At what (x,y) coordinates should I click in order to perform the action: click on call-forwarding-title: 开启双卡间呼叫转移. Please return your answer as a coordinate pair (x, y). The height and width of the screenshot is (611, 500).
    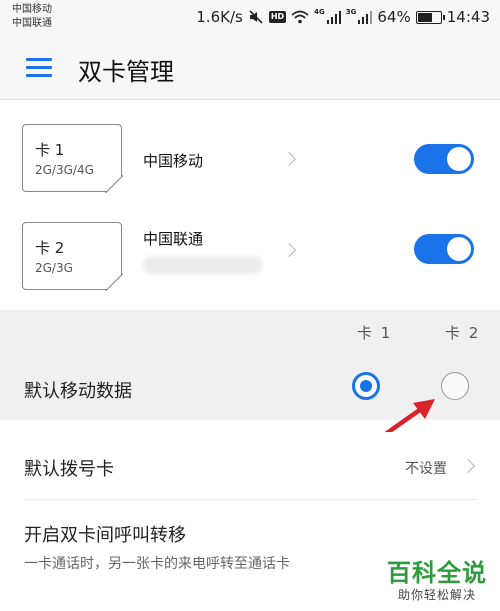
    Looking at the image, I should click on (105, 534).